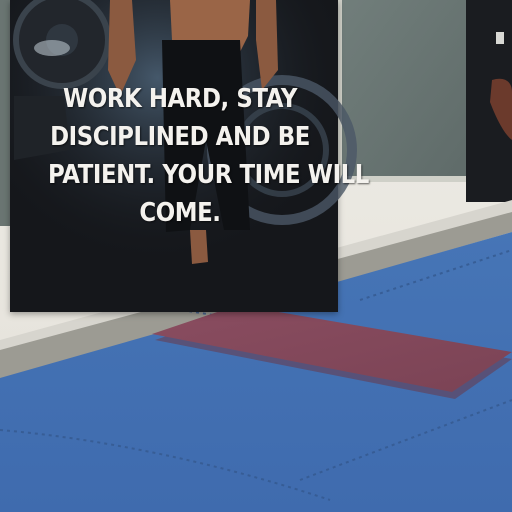 The height and width of the screenshot is (512, 512). What do you see at coordinates (180, 137) in the screenshot?
I see `caption-line: DISCIPLINED AND BE` at bounding box center [180, 137].